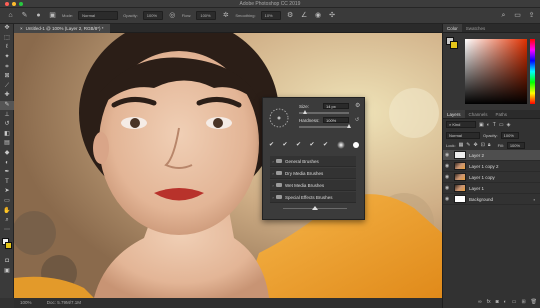 This screenshot has height=308, width=540. I want to click on path-selection-tool-icon: ➤, so click(7, 192).